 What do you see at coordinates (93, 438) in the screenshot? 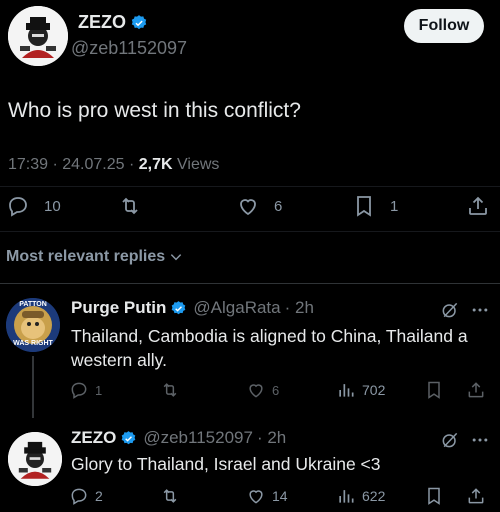
I see `reply-2-author-name: ZEZO` at bounding box center [93, 438].